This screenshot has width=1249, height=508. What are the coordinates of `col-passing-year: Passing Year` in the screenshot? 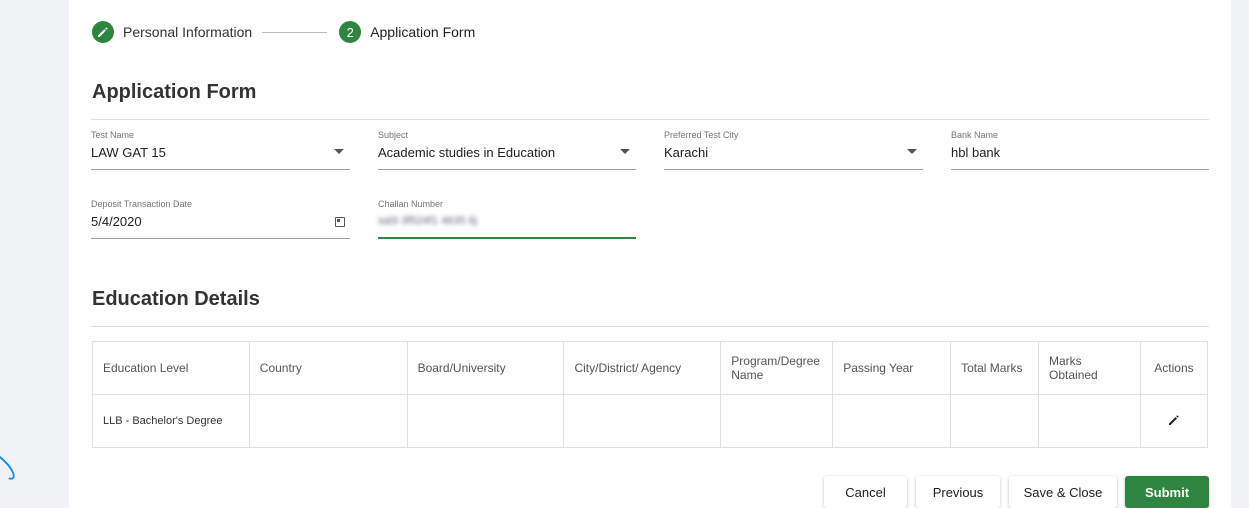 It's located at (892, 368).